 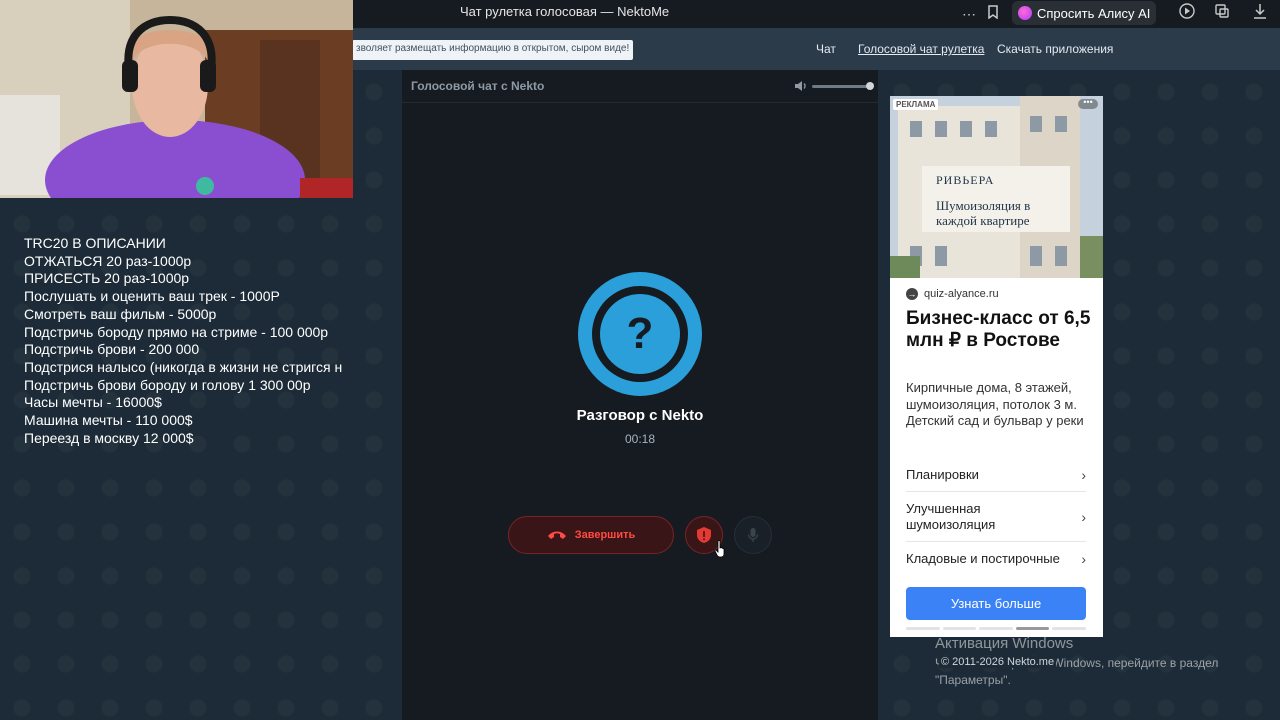 I want to click on call-timer: 00:18, so click(x=640, y=439).